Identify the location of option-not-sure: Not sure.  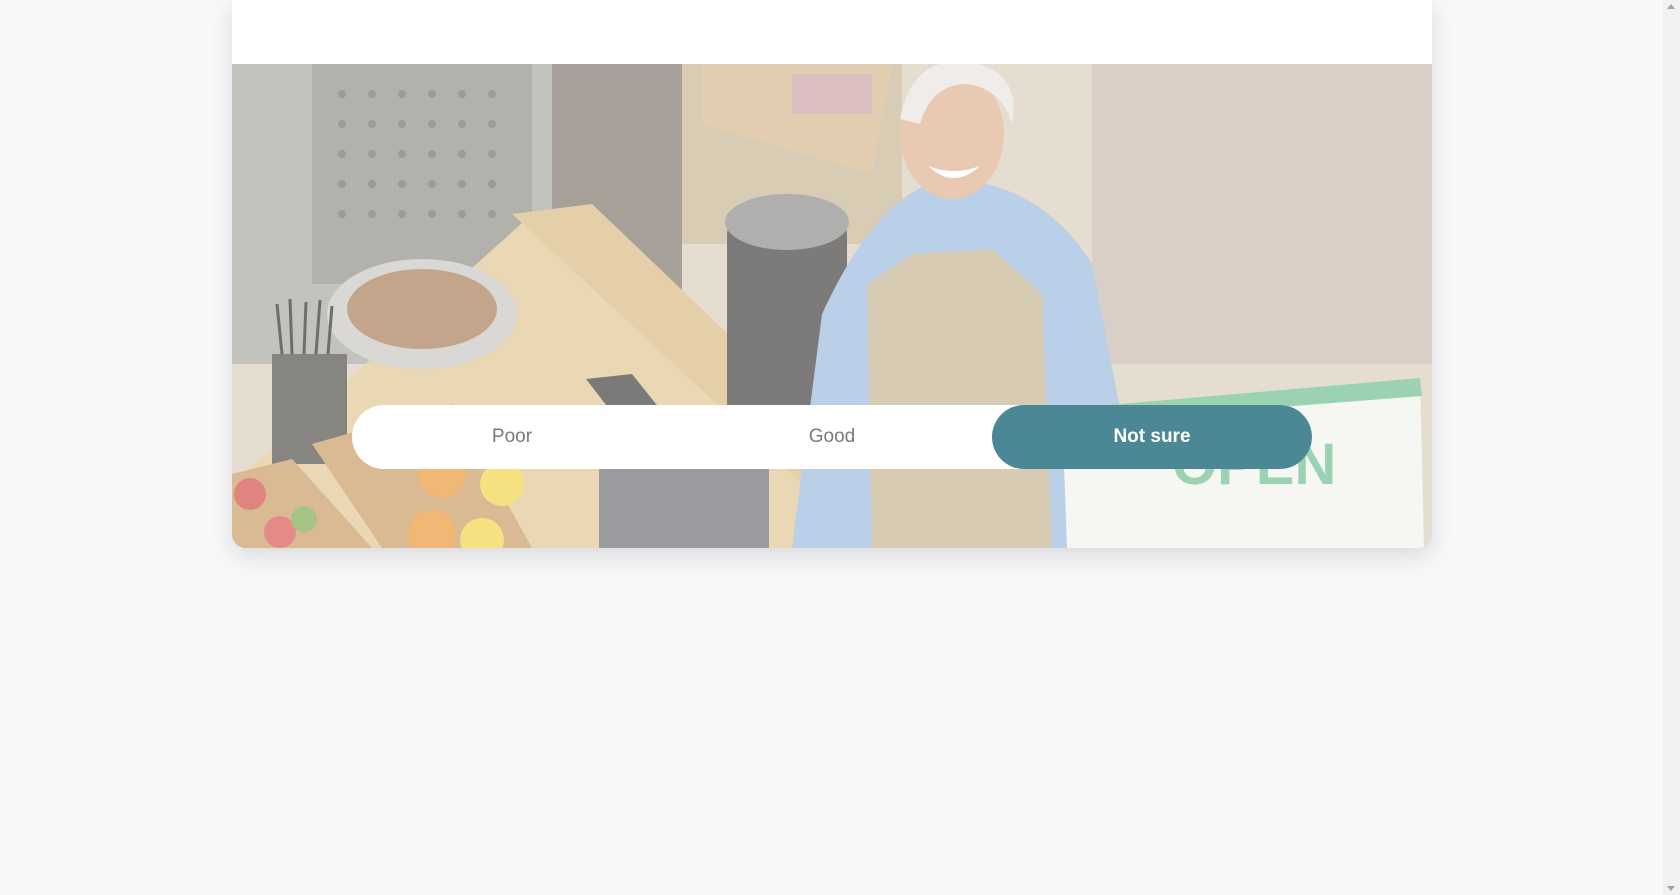
(1152, 437).